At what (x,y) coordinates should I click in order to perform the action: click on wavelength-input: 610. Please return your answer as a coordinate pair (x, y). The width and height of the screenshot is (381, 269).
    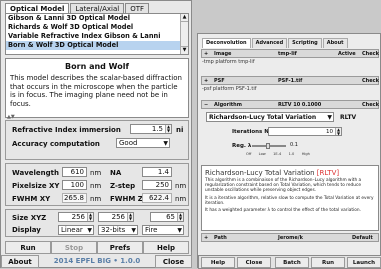
    Looking at the image, I should click on (74, 172).